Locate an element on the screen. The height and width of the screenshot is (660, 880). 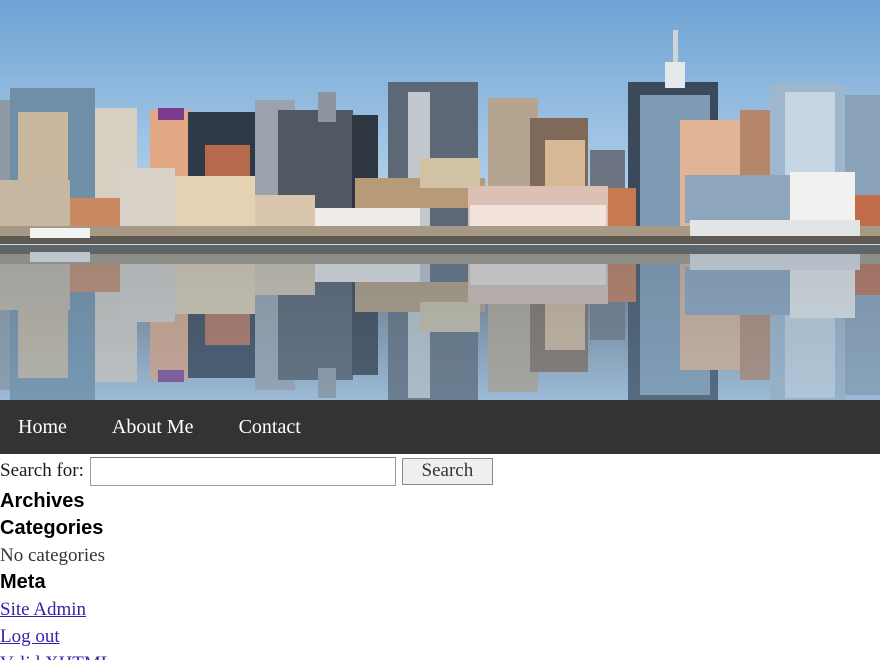
main-nav: Home About Me Contact is located at coordinates (440, 427).